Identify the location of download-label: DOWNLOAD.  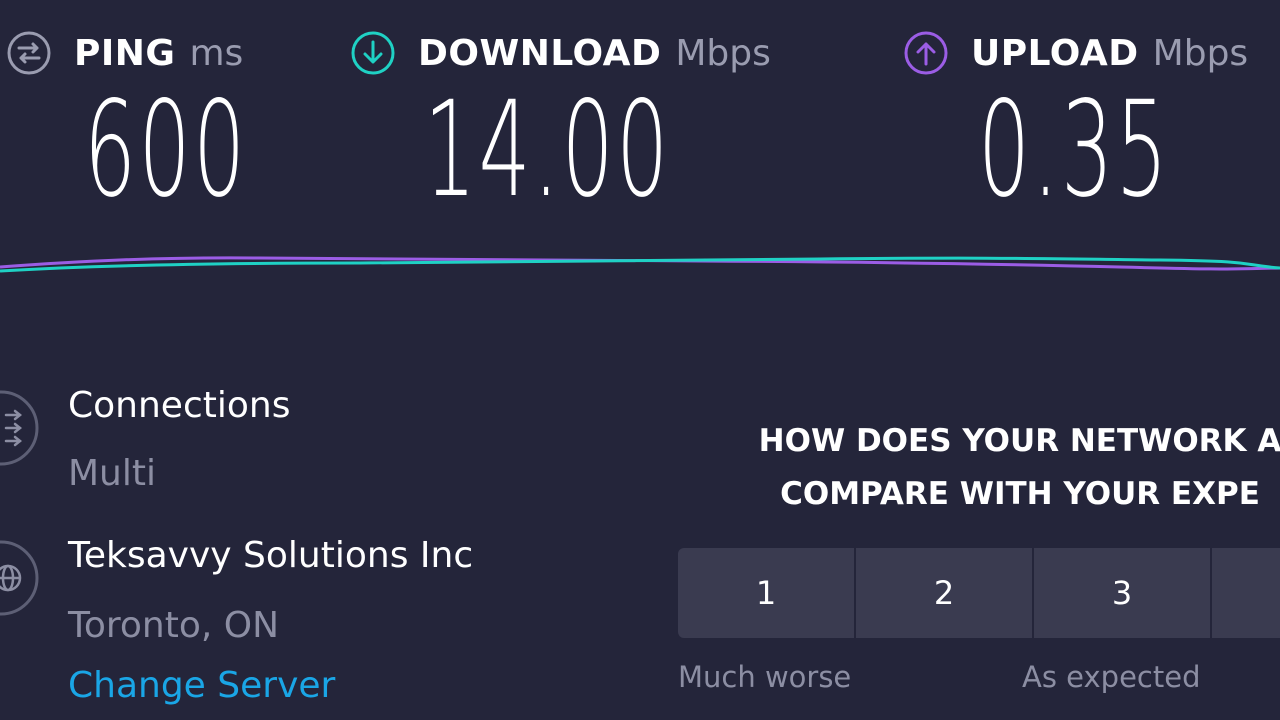
(540, 53).